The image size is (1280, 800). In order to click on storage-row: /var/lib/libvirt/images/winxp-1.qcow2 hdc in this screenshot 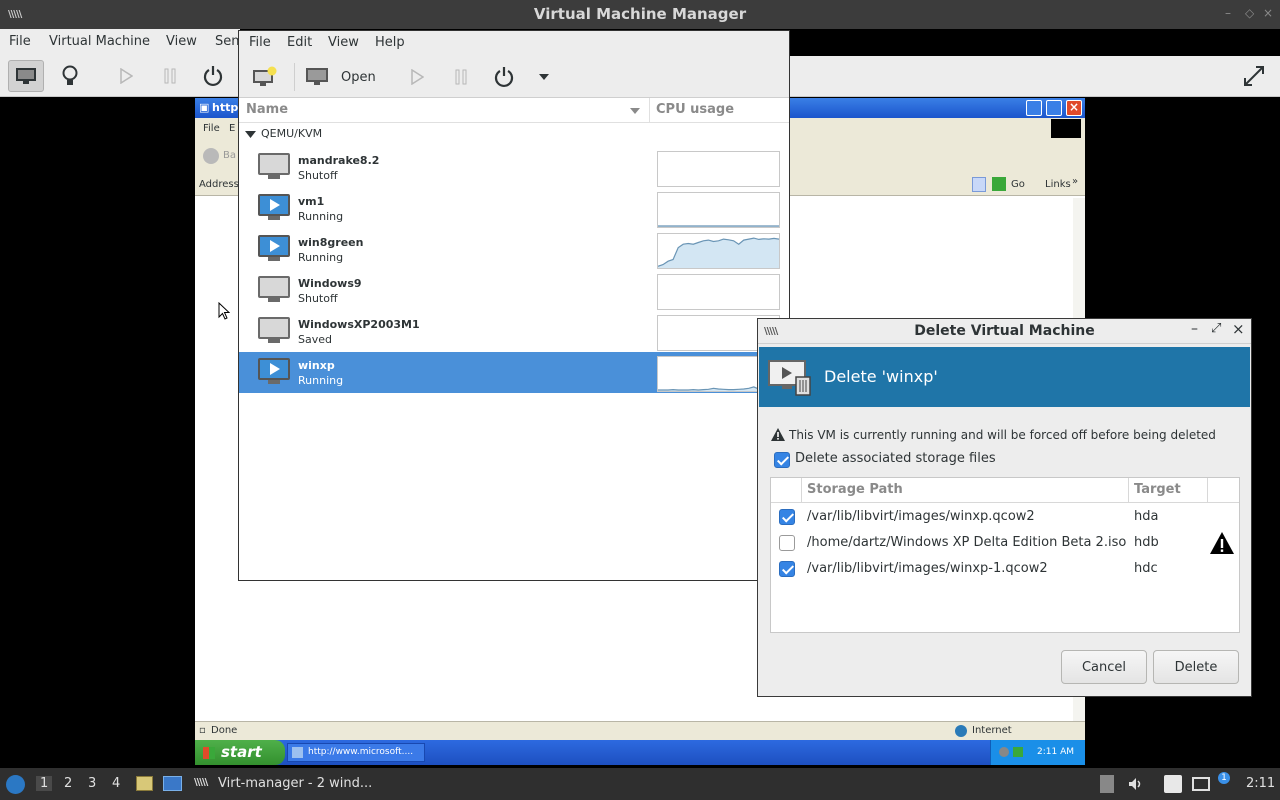, I will do `click(1005, 569)`.